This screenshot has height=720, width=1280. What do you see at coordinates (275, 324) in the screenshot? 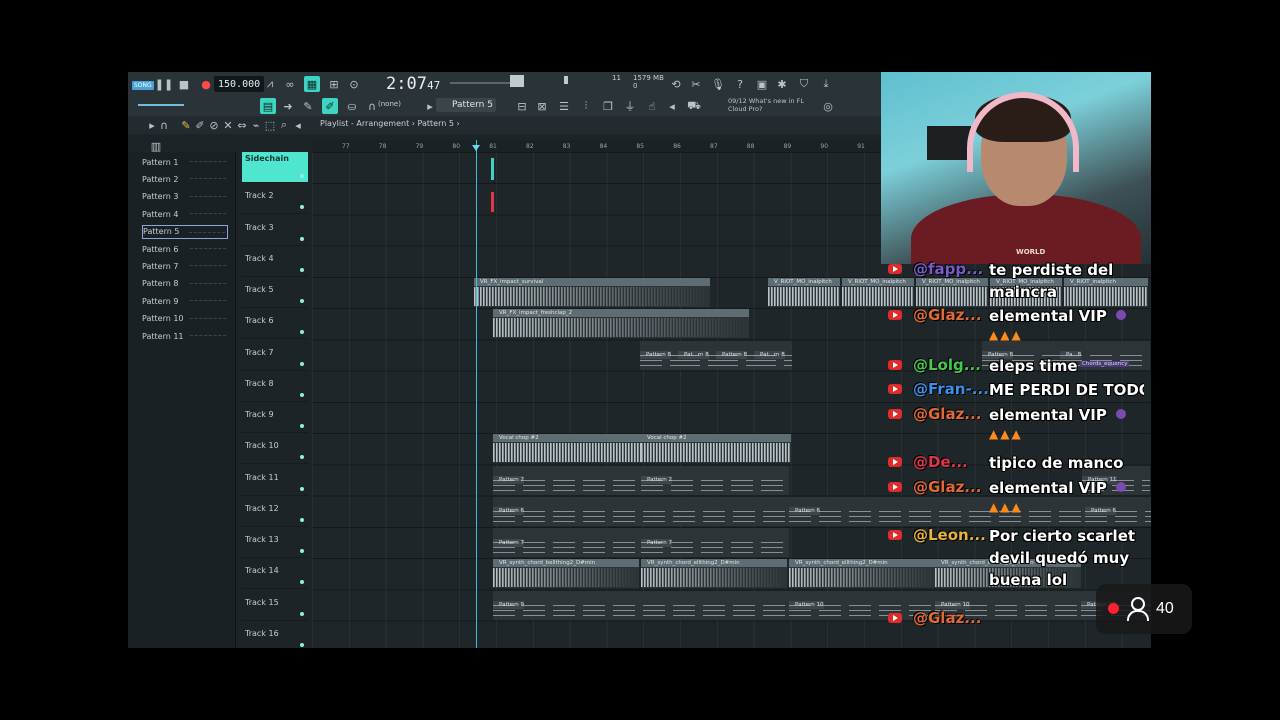
I see `track-header: Track 6` at bounding box center [275, 324].